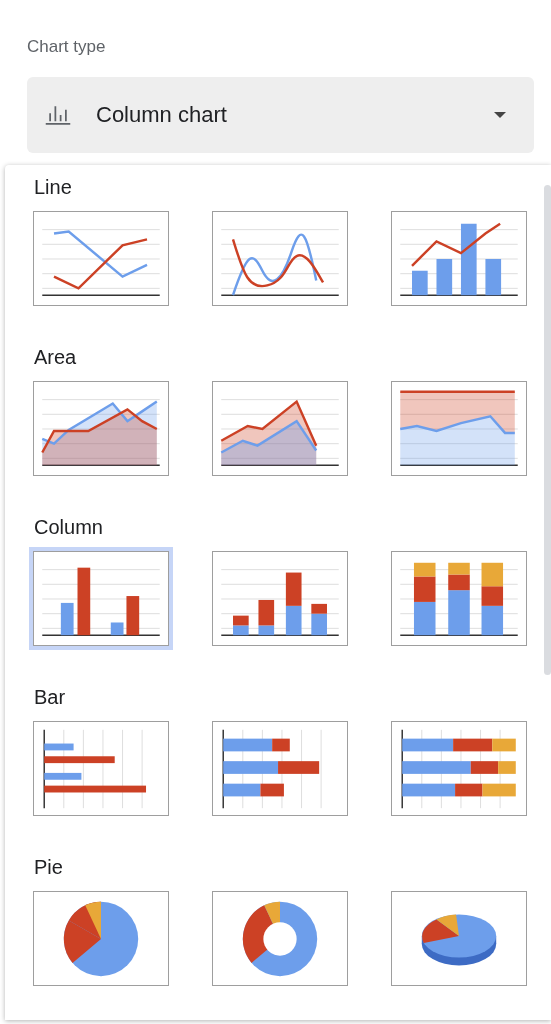 The image size is (551, 1024). I want to click on caret-icon, so click(500, 115).